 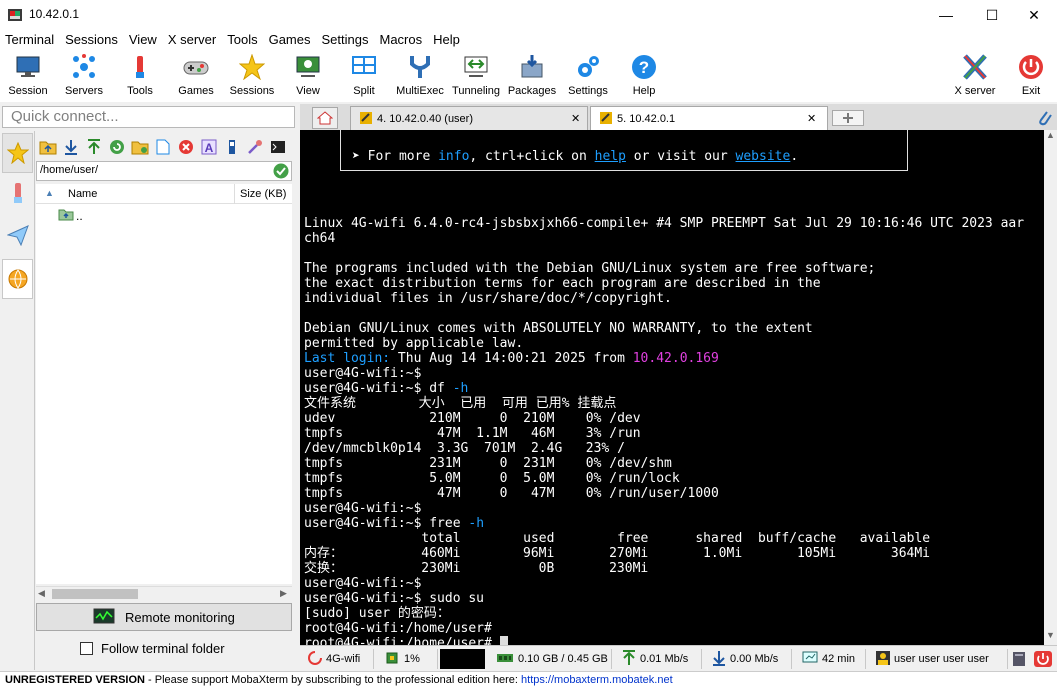 I want to click on session-tab-strip: 4. 10.42.0.40 (user) ✕ 5. 10.42.0.1 ✕, so click(x=678, y=117).